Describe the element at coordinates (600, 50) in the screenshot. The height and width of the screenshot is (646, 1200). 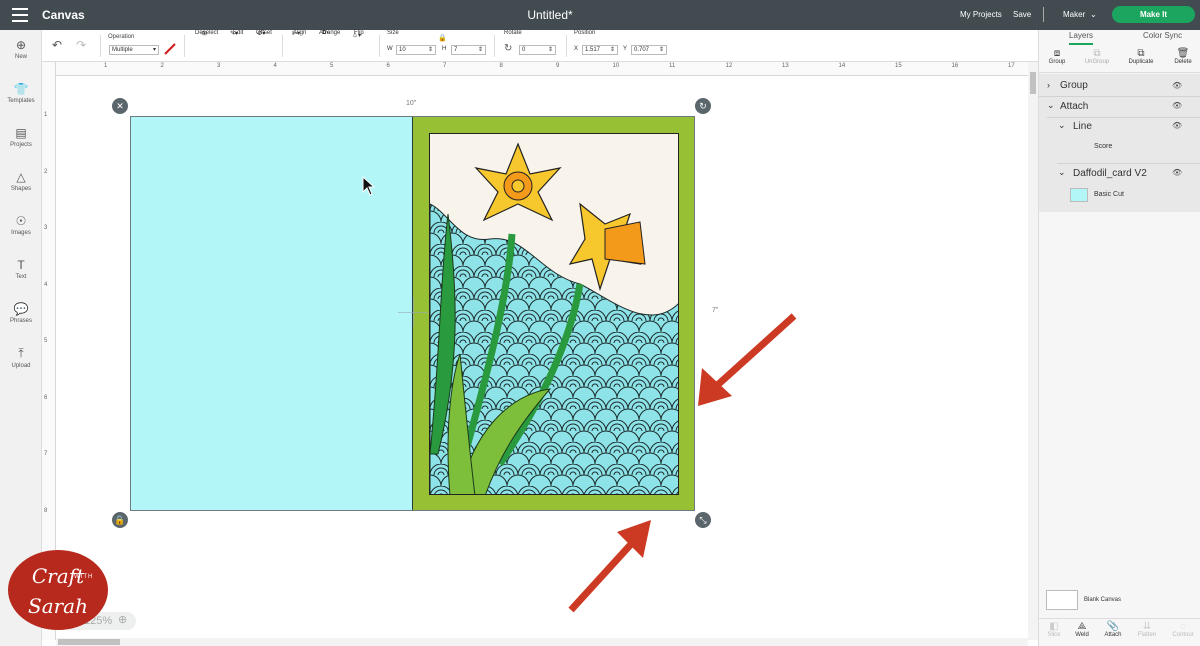
I see `x-position-input: 1.517 ⇕` at that location.